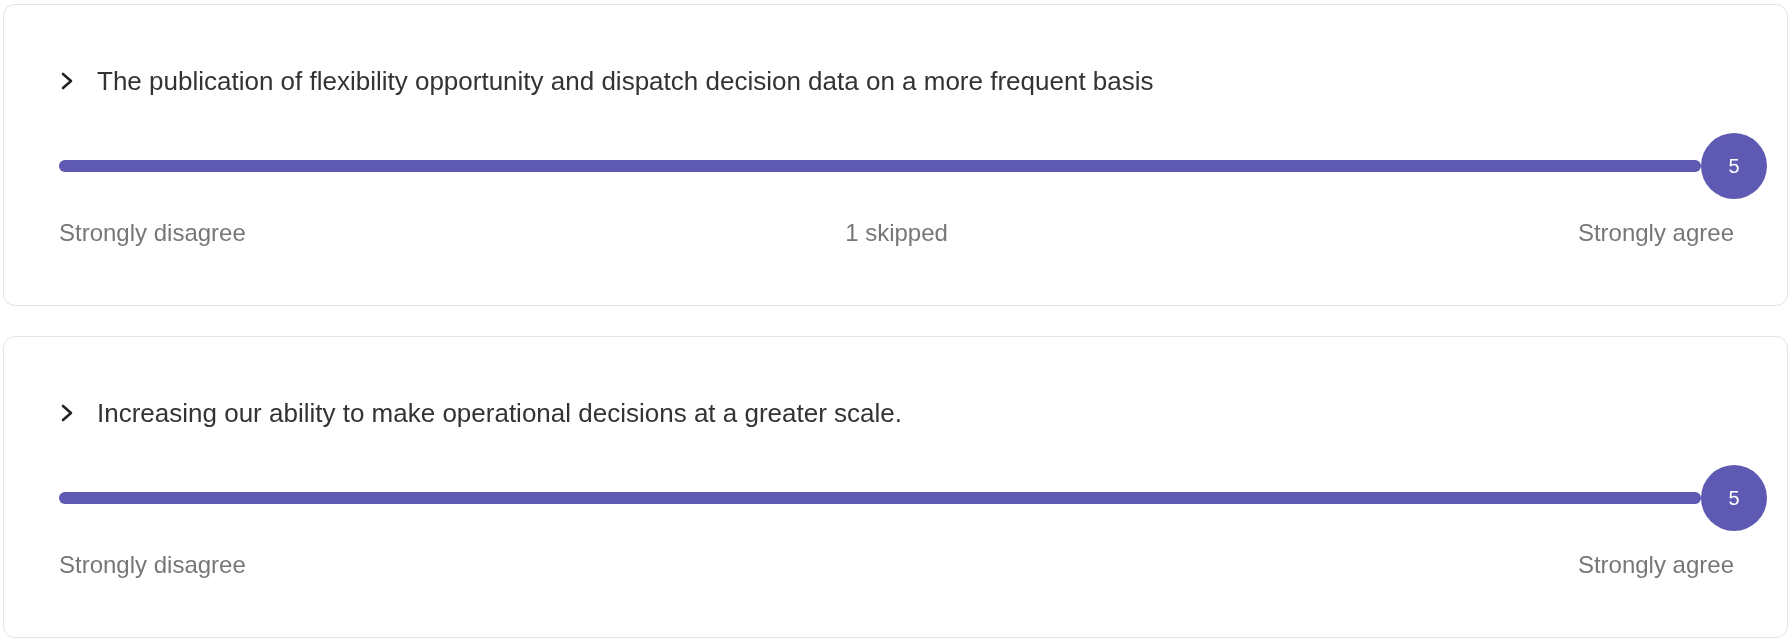 This screenshot has width=1791, height=638. What do you see at coordinates (625, 81) in the screenshot?
I see `question-text: The publication of flexibility opportunity and dispatch decision data on a more frequent basis` at bounding box center [625, 81].